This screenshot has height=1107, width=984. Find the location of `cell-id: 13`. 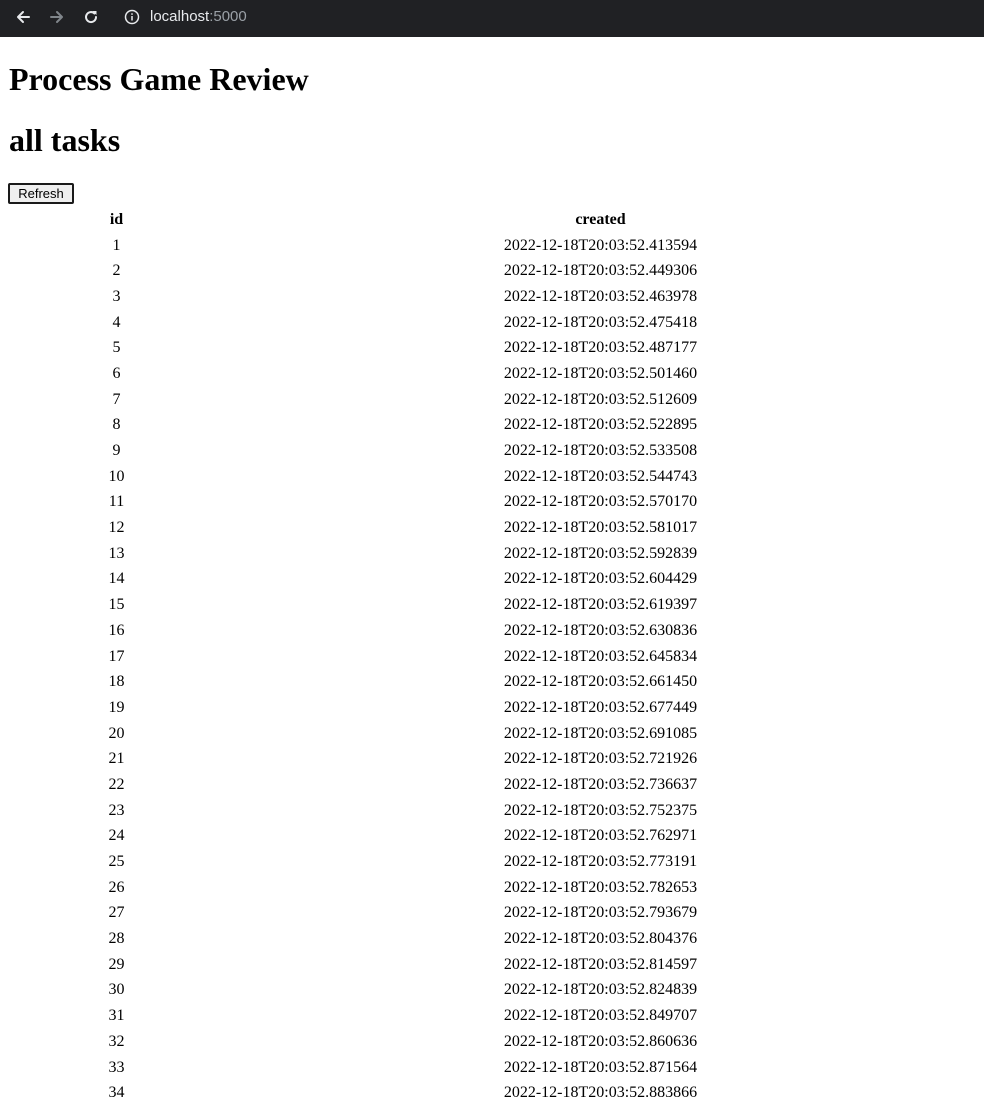

cell-id: 13 is located at coordinates (116, 553).